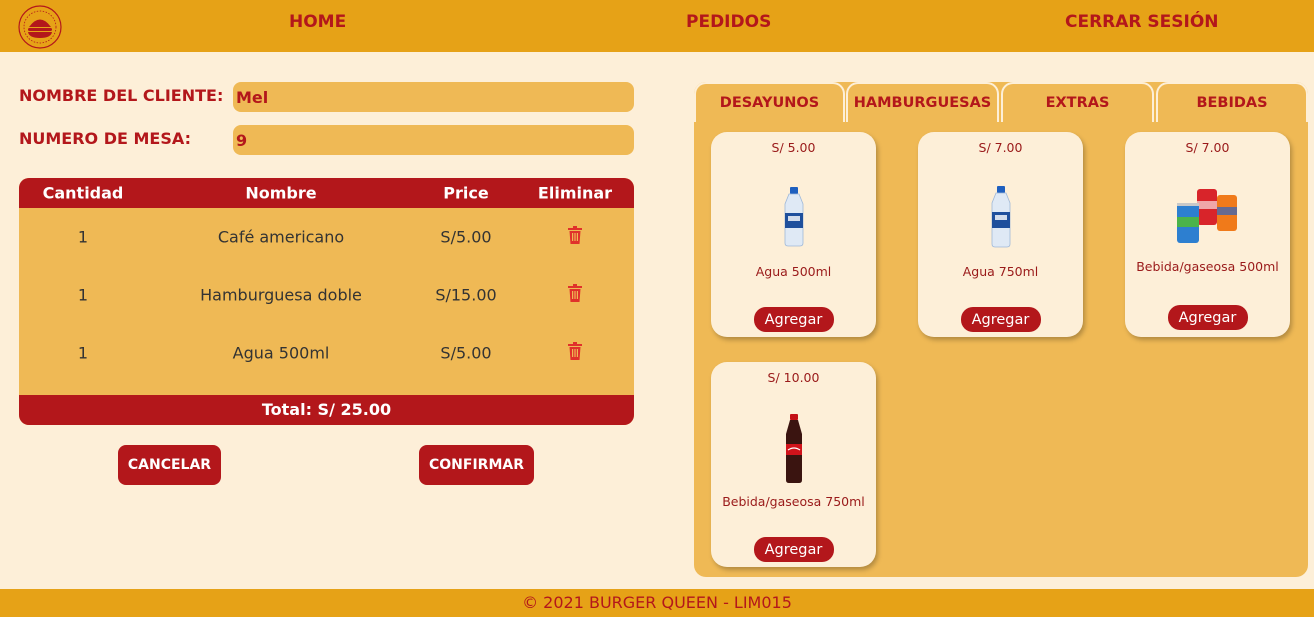 This screenshot has height=617, width=1314. What do you see at coordinates (793, 271) in the screenshot?
I see `product-name: Agua 500ml` at bounding box center [793, 271].